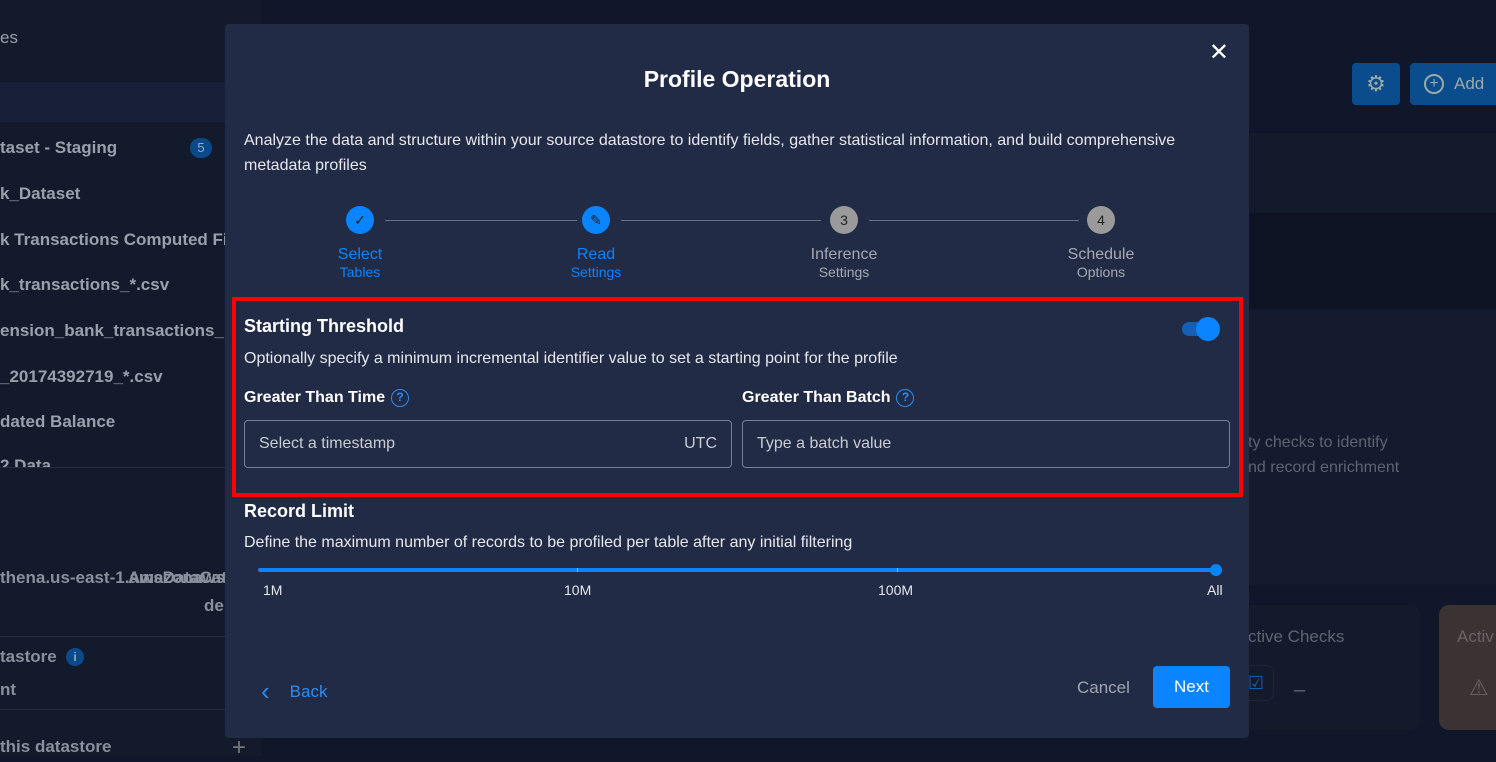 The width and height of the screenshot is (1496, 762). What do you see at coordinates (844, 254) in the screenshot?
I see `step-title: Inference` at bounding box center [844, 254].